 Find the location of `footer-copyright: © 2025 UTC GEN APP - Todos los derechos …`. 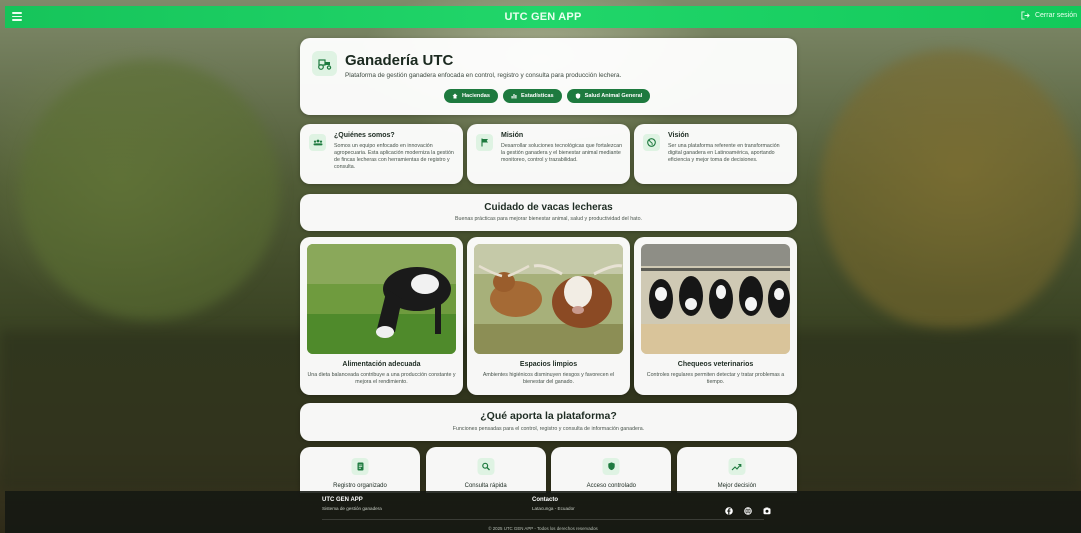

footer-copyright: © 2025 UTC GEN APP - Todos los derechos … is located at coordinates (543, 528).